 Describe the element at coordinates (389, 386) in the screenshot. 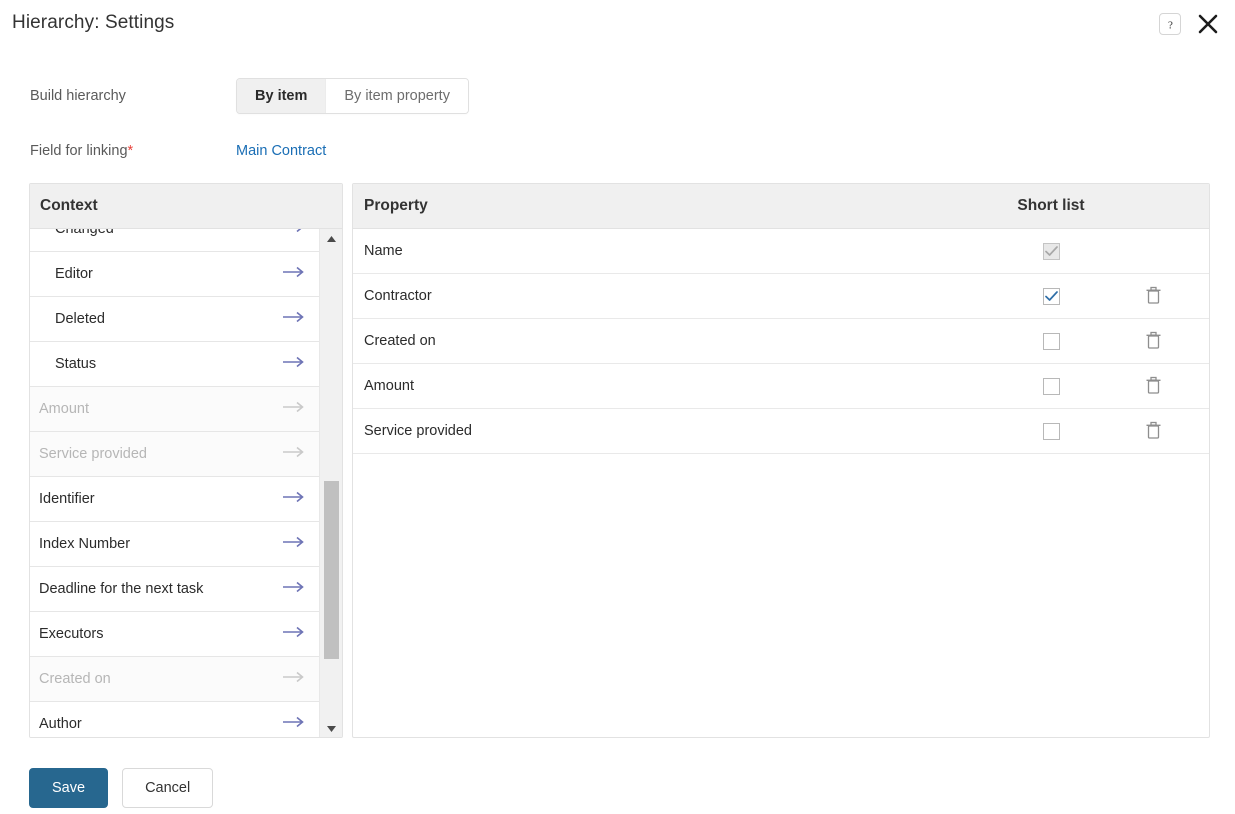

I see `property-name-cell: Amount` at that location.